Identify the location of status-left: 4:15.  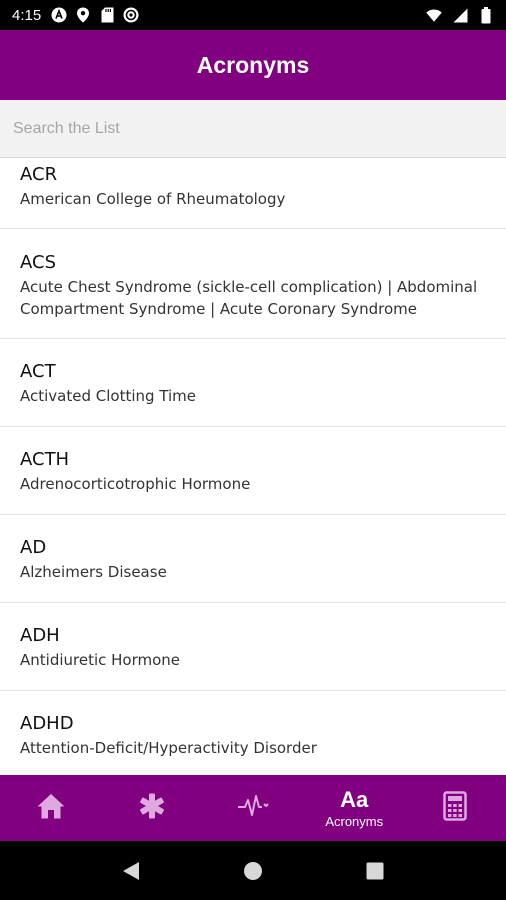
(75, 15).